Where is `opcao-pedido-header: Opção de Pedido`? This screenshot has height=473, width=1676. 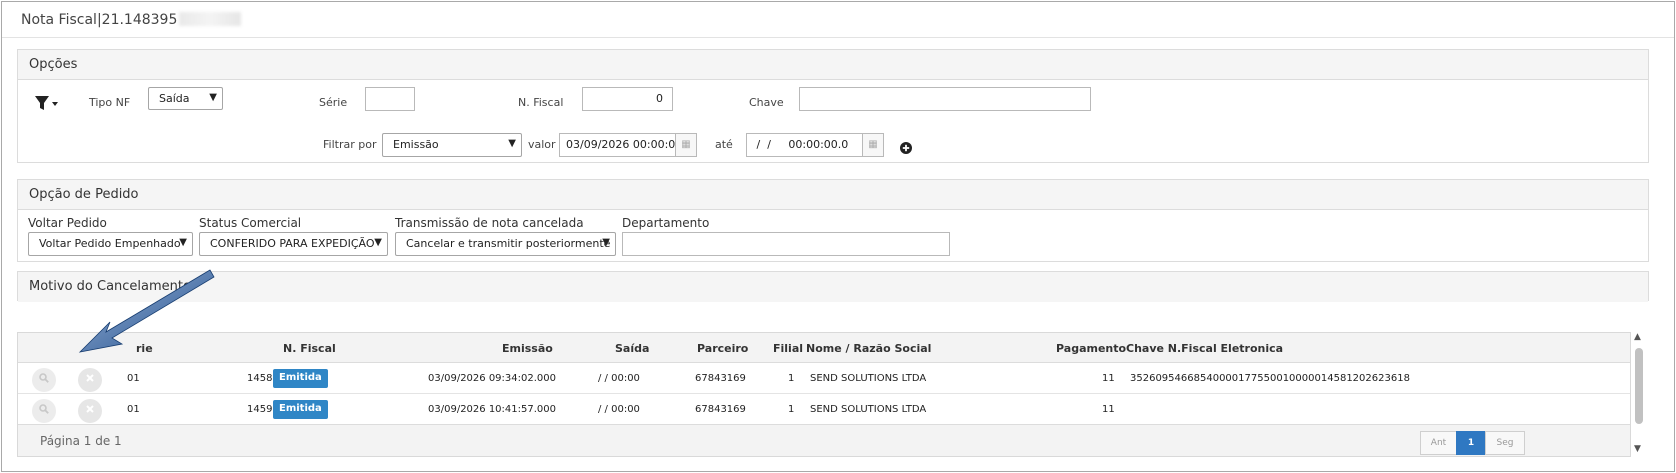
opcao-pedido-header: Opção de Pedido is located at coordinates (833, 195).